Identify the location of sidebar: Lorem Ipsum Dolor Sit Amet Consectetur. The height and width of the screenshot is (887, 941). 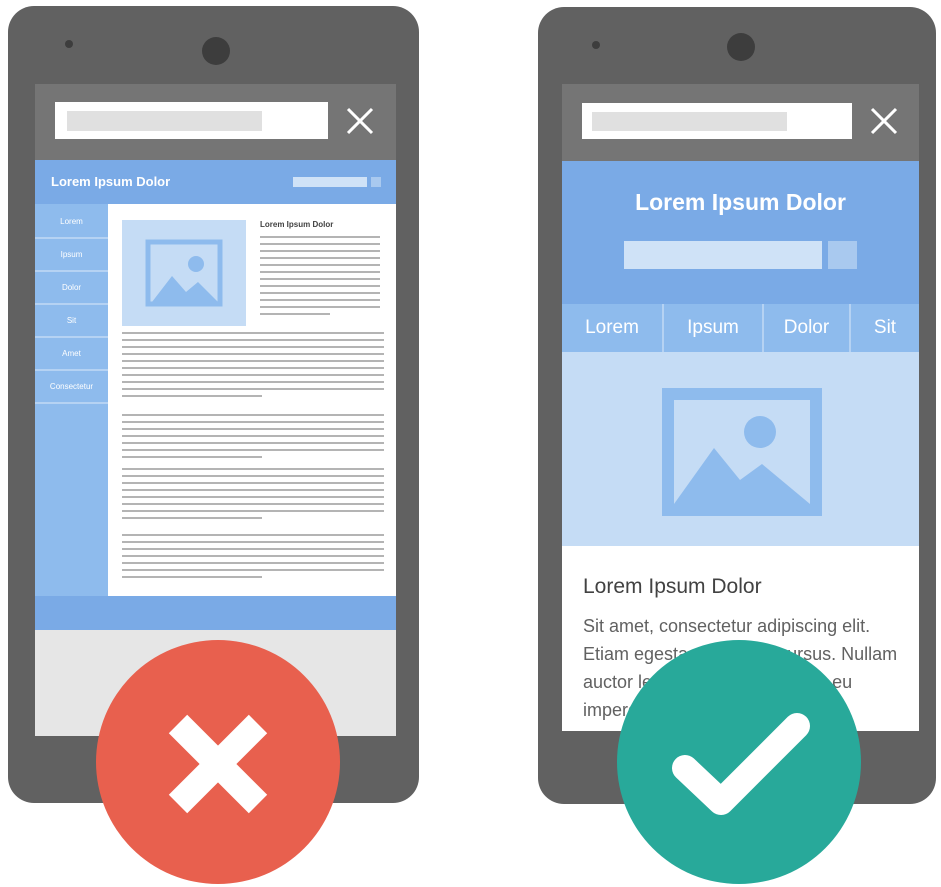
(71, 400).